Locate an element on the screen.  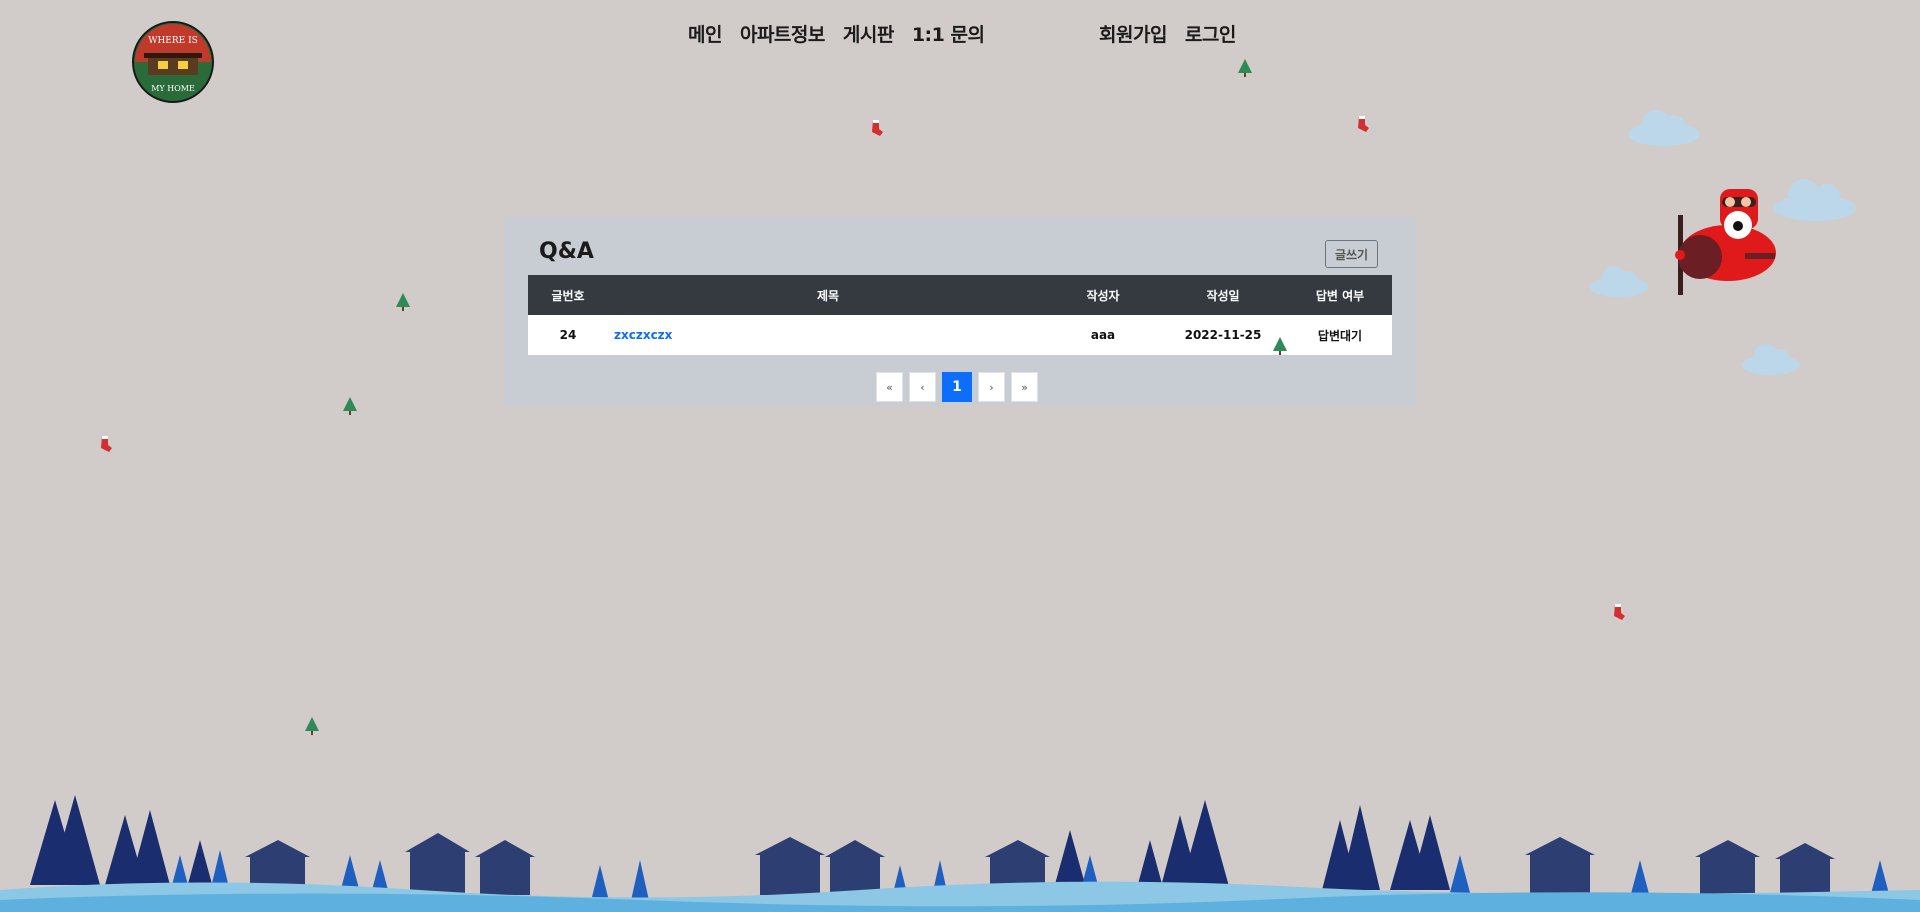
write-button: 글쓰기 is located at coordinates (1351, 254).